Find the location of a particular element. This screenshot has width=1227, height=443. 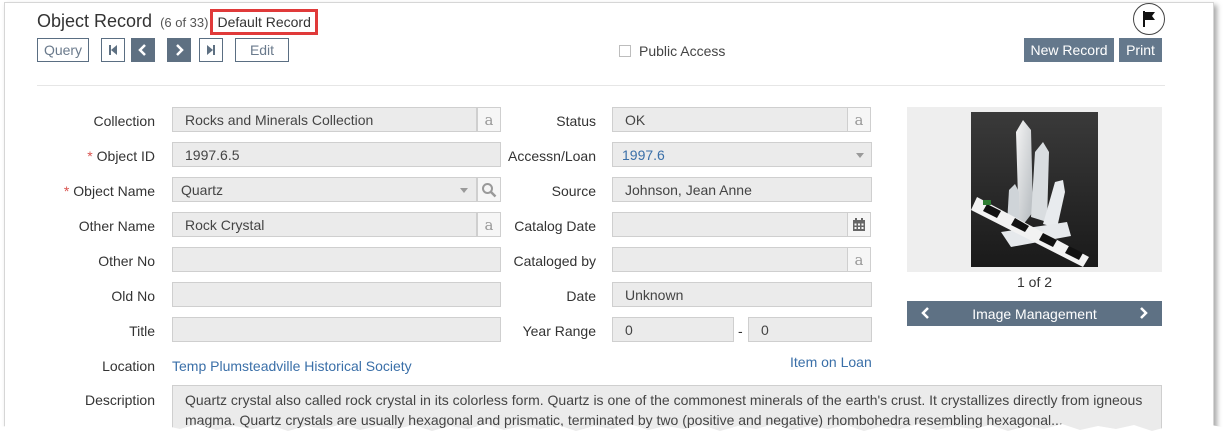

chevron-left-icon is located at coordinates (925, 312).